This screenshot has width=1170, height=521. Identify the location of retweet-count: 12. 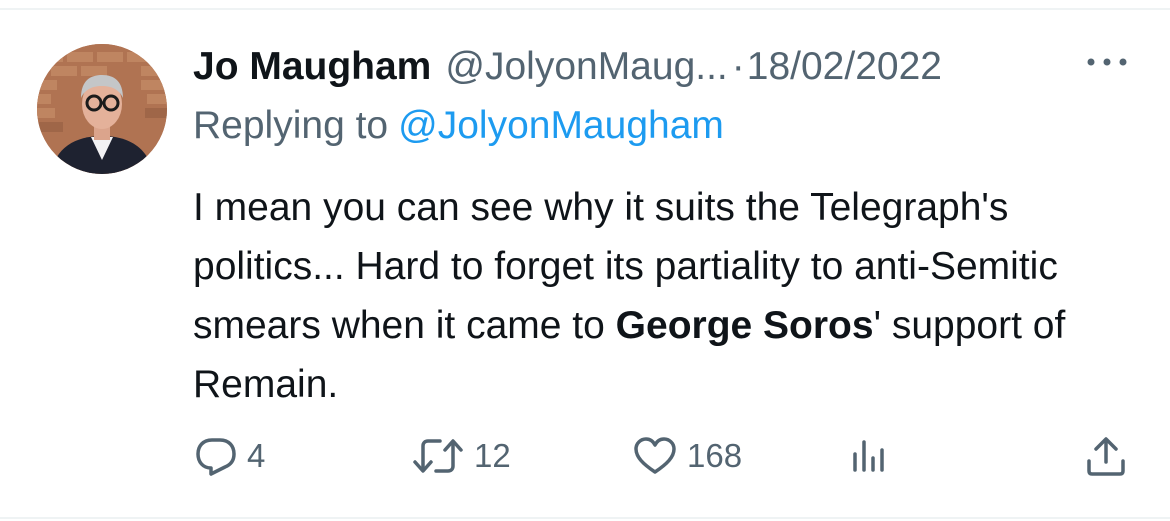
(492, 455).